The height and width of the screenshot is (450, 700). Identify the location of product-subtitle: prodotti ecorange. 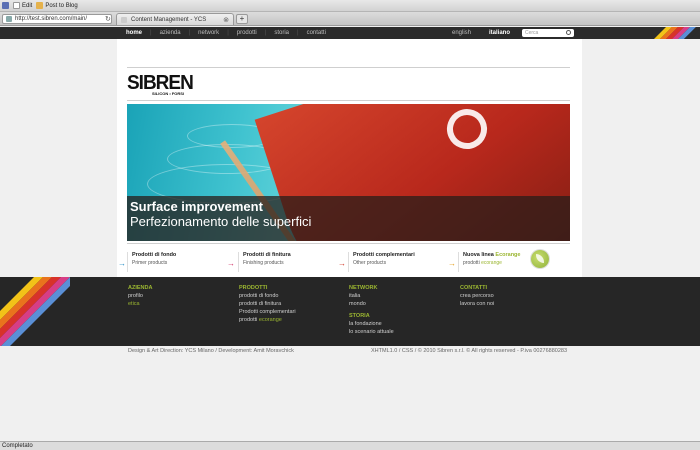
(491, 263).